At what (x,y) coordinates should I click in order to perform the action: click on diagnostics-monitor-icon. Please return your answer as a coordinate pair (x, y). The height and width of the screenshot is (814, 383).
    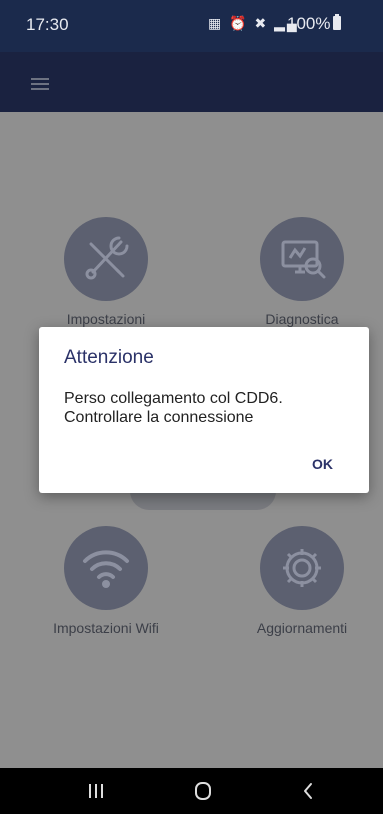
    Looking at the image, I should click on (302, 259).